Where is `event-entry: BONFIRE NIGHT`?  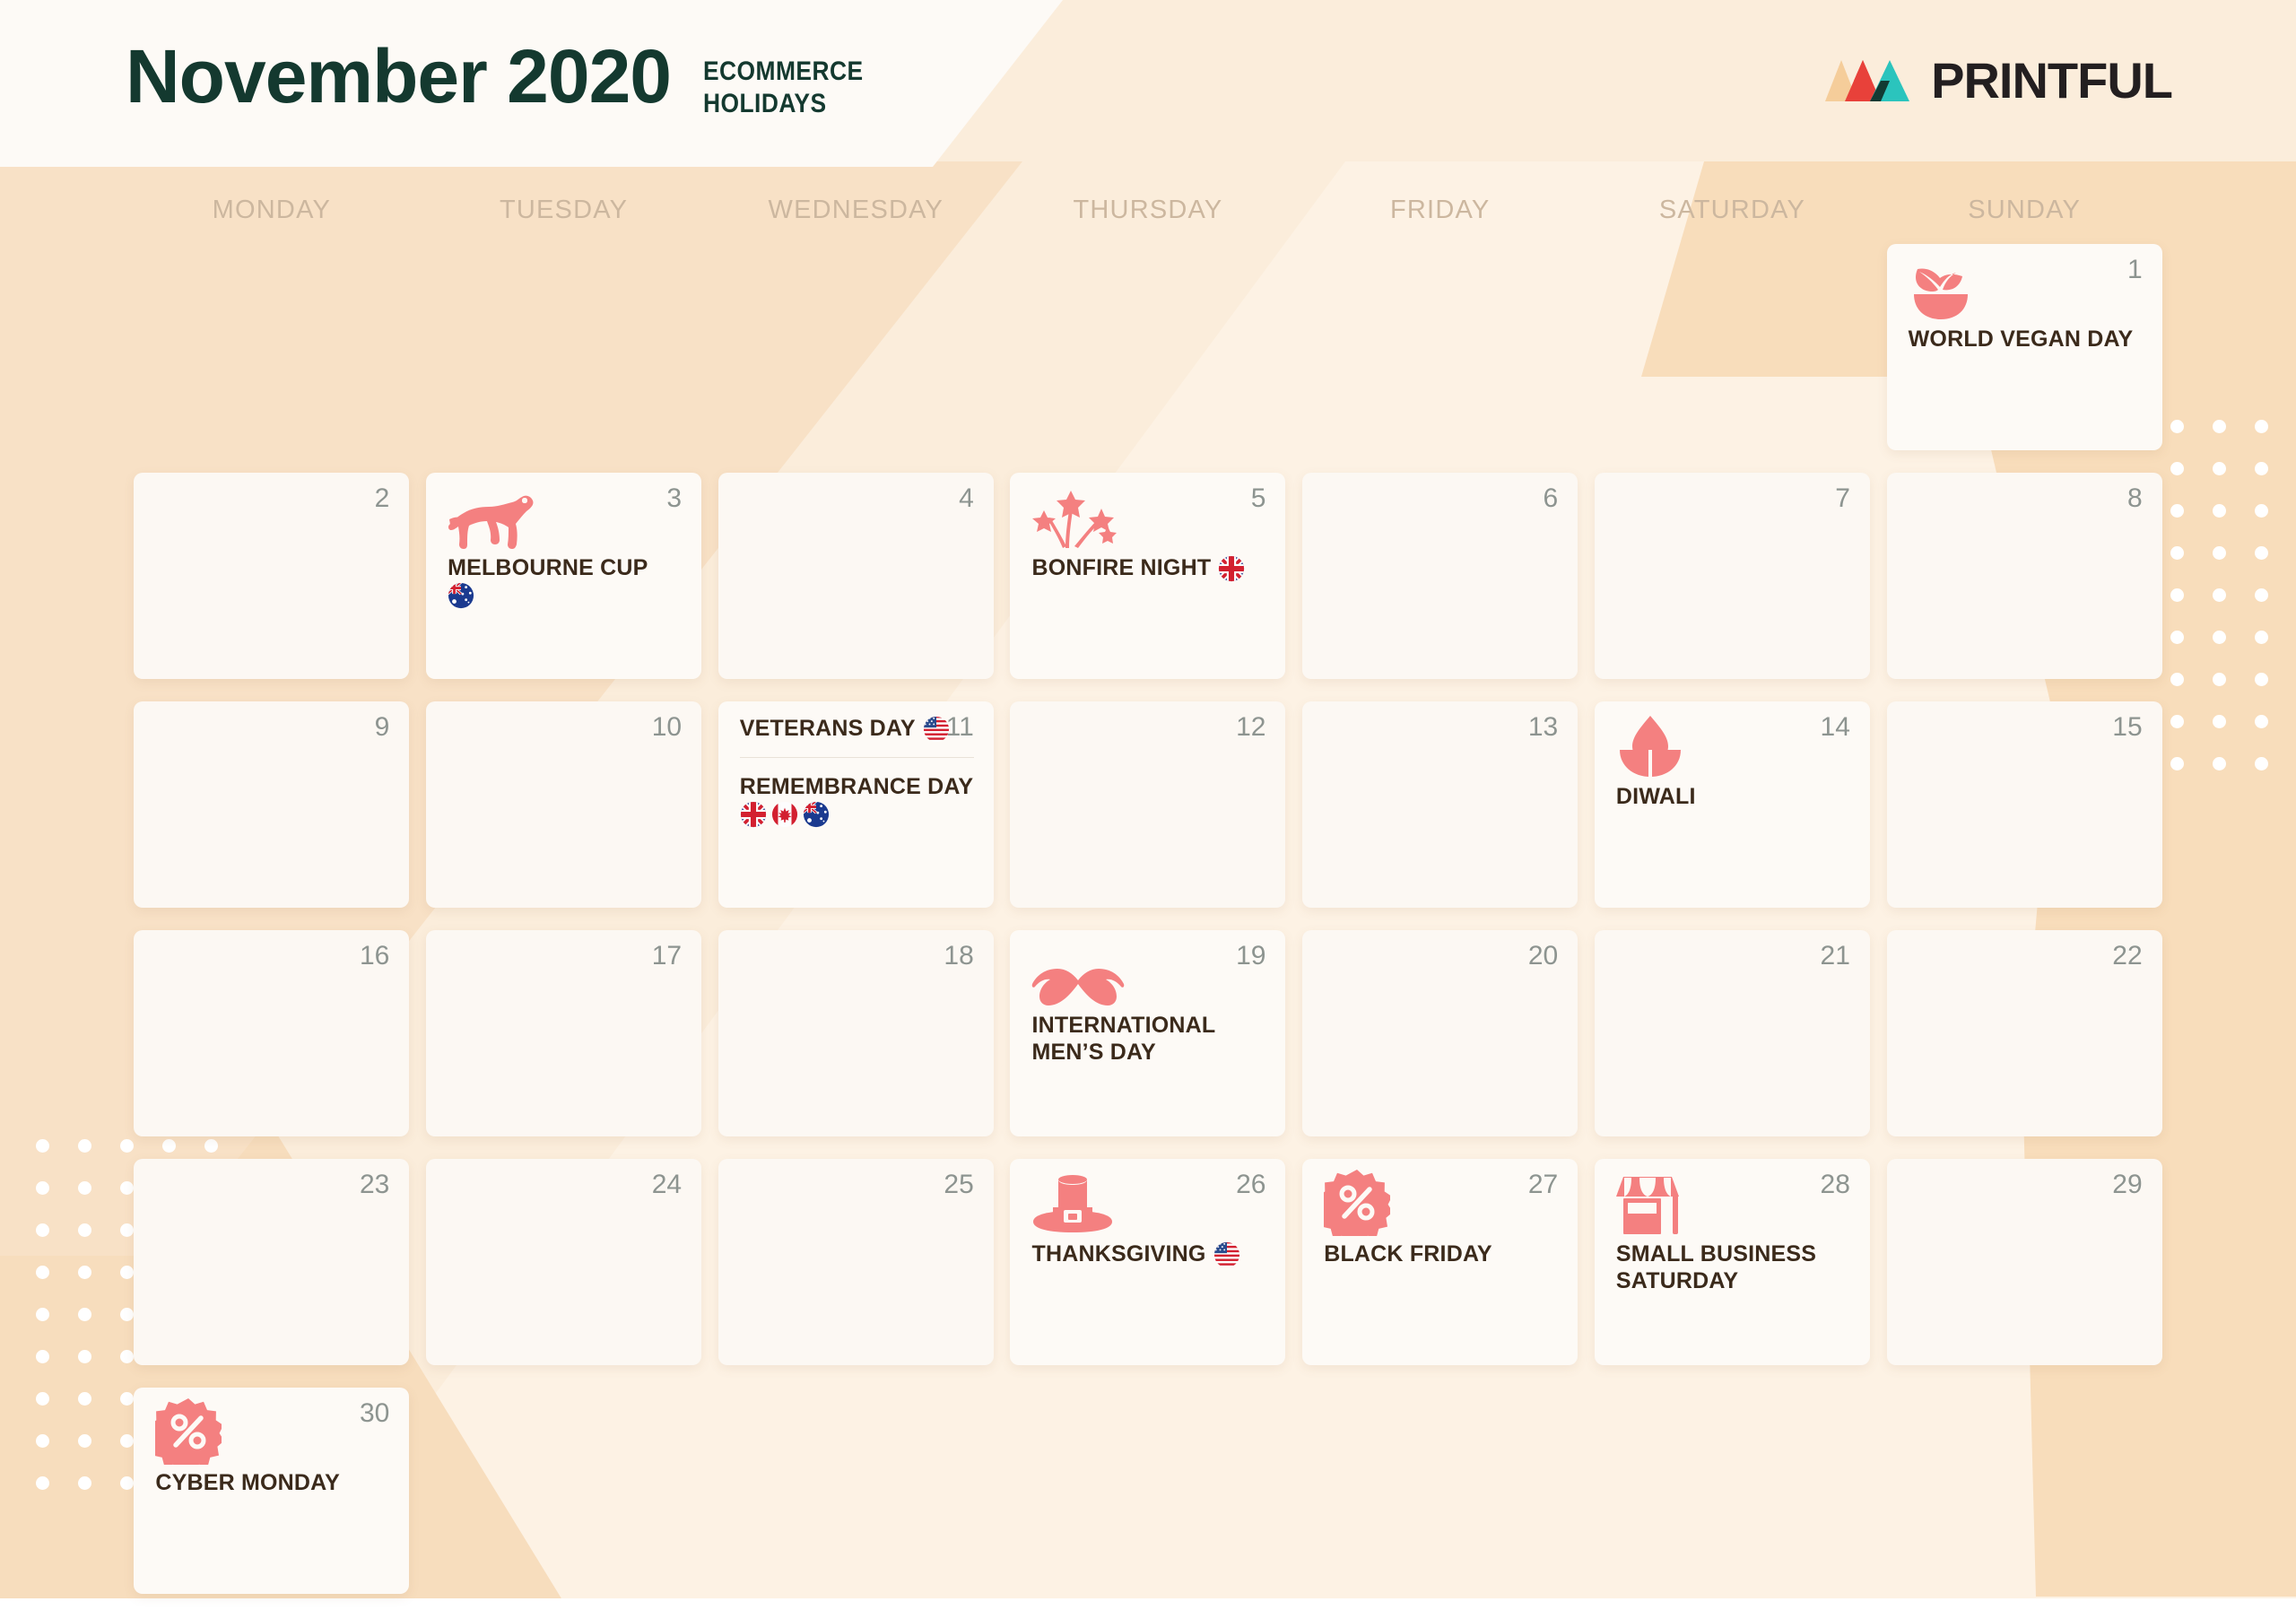
event-entry: BONFIRE NIGHT is located at coordinates (1148, 568).